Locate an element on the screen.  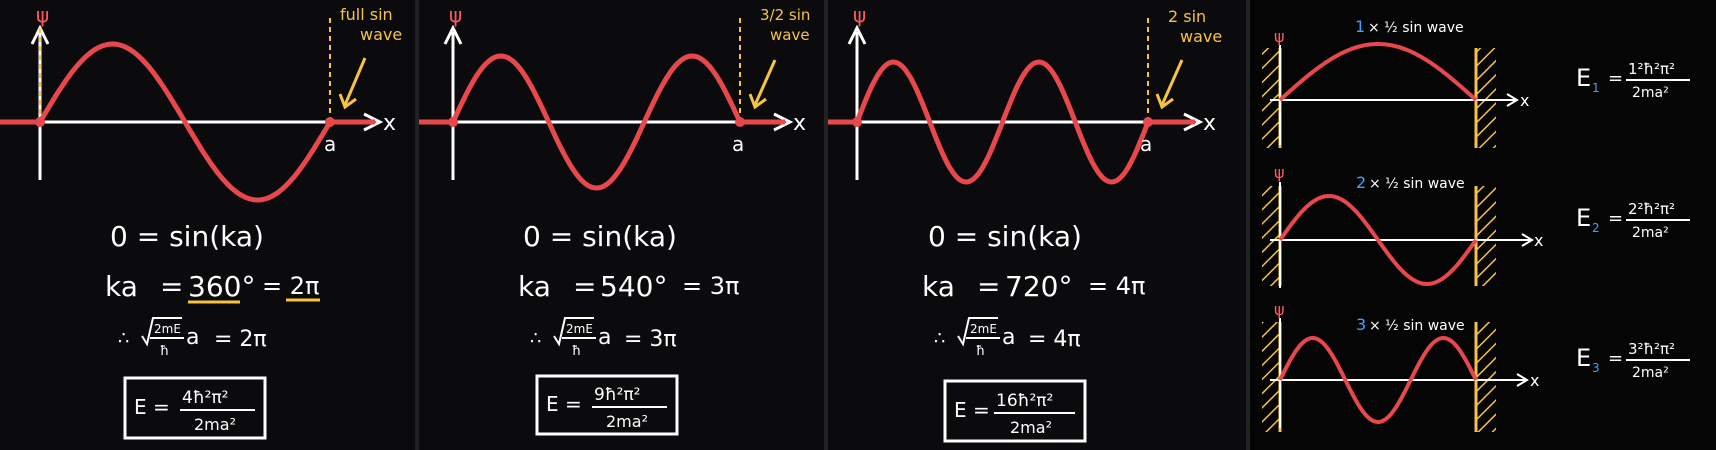
eq-ka-degrees: 720° is located at coordinates (1038, 286).